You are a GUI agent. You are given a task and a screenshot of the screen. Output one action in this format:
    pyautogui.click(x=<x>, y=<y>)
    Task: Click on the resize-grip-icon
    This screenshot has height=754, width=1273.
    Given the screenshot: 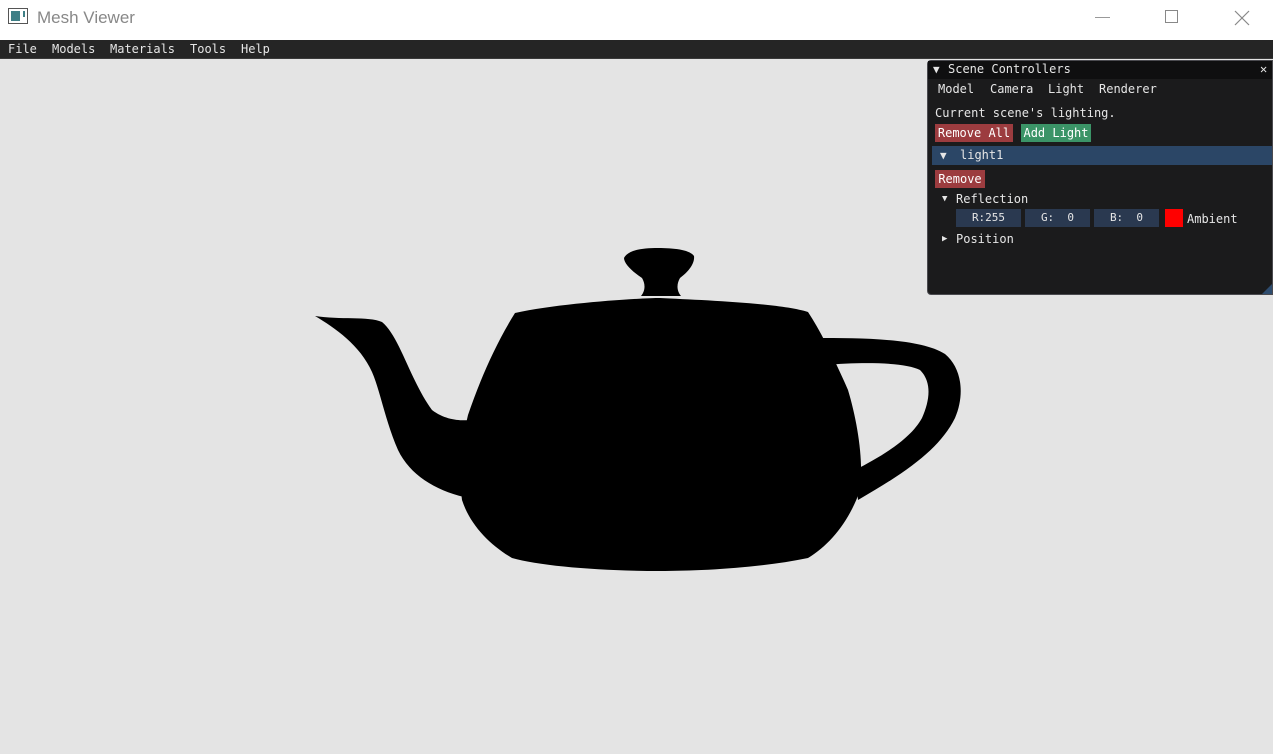 What is the action you would take?
    pyautogui.click(x=1267, y=289)
    